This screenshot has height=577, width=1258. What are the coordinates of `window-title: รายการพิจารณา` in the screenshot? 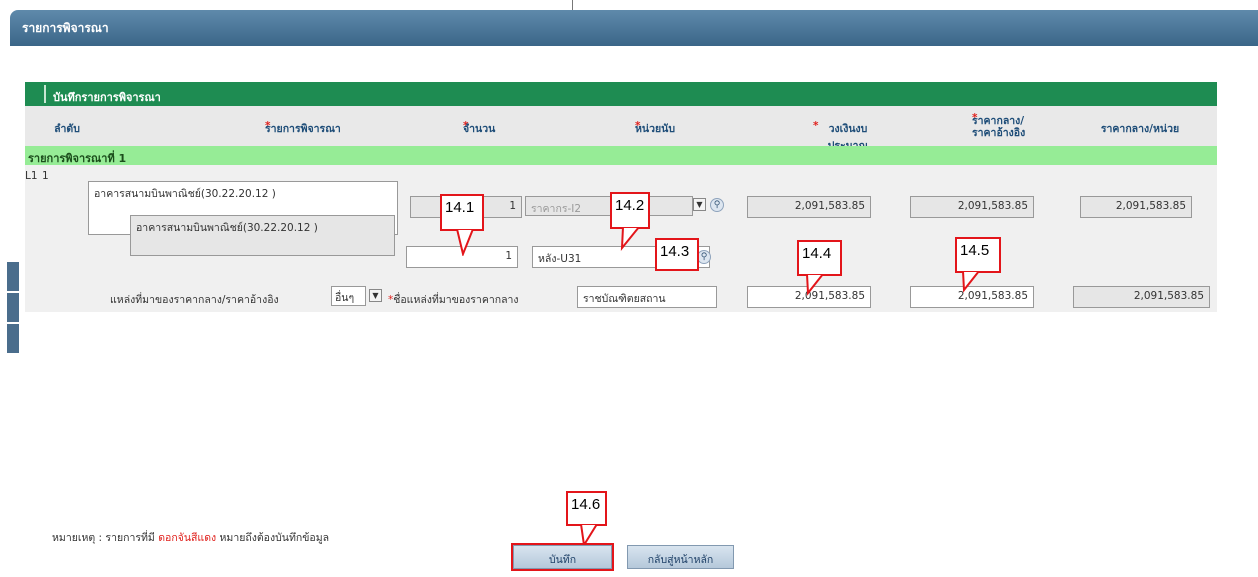 It's located at (634, 28).